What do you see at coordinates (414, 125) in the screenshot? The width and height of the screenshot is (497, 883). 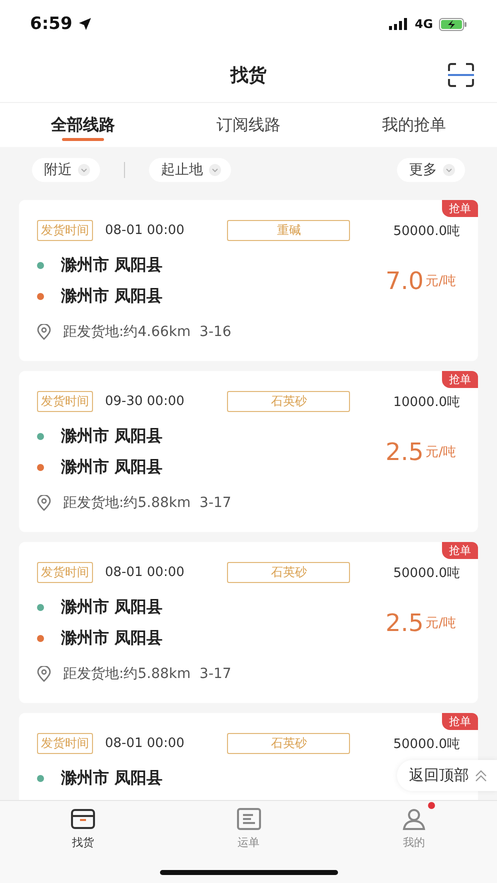 I see `route-tab: 我的抢单` at bounding box center [414, 125].